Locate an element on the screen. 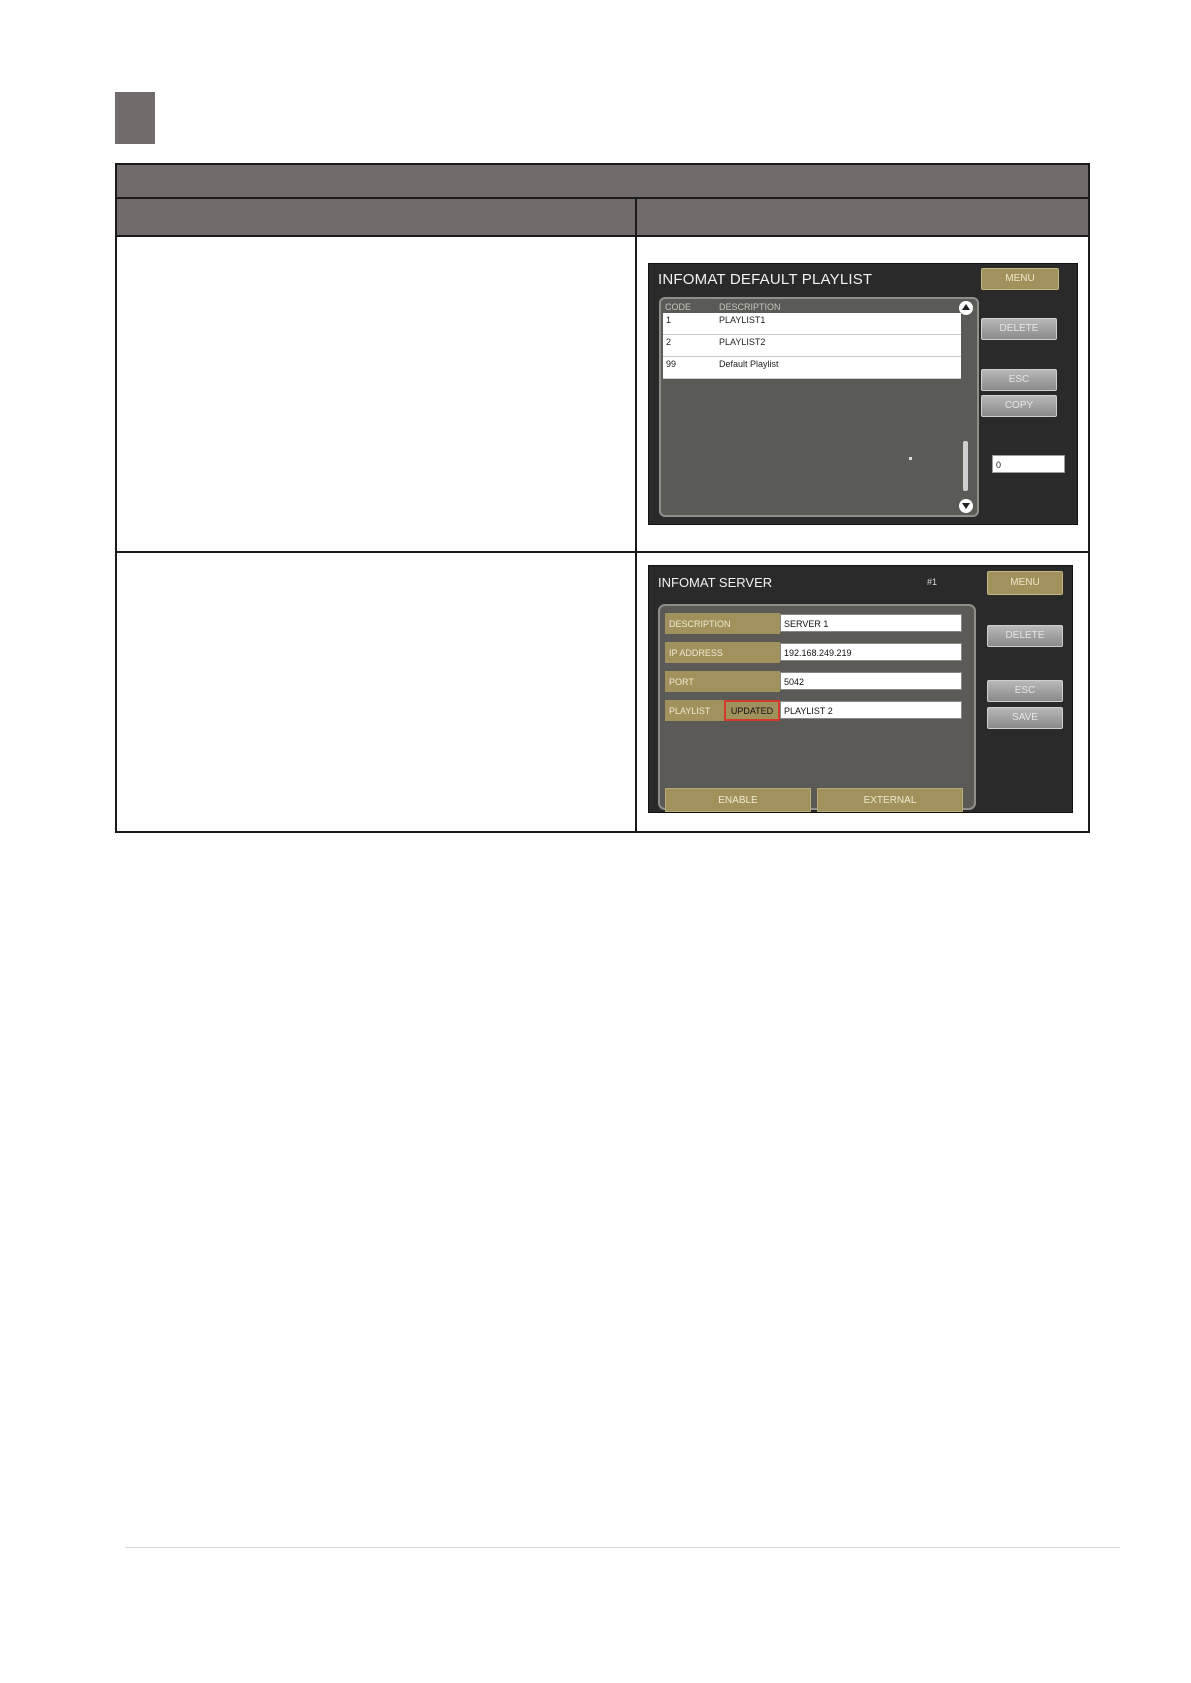 This screenshot has height=1683, width=1191. playlist-list: CODE DESCRIPTION 1 PLAYLIST1 2 PLAYLIST2 is located at coordinates (819, 407).